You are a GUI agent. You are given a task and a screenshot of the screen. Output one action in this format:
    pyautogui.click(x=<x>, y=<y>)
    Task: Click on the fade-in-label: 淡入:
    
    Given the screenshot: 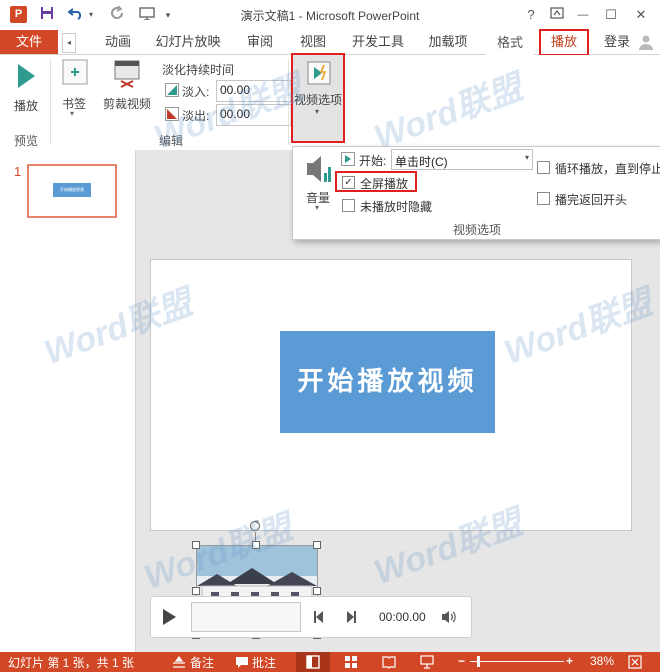 What is the action you would take?
    pyautogui.click(x=196, y=92)
    